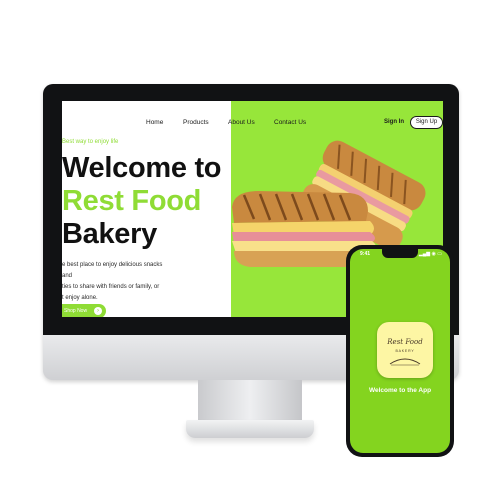  I want to click on monitor-stand, so click(250, 402).